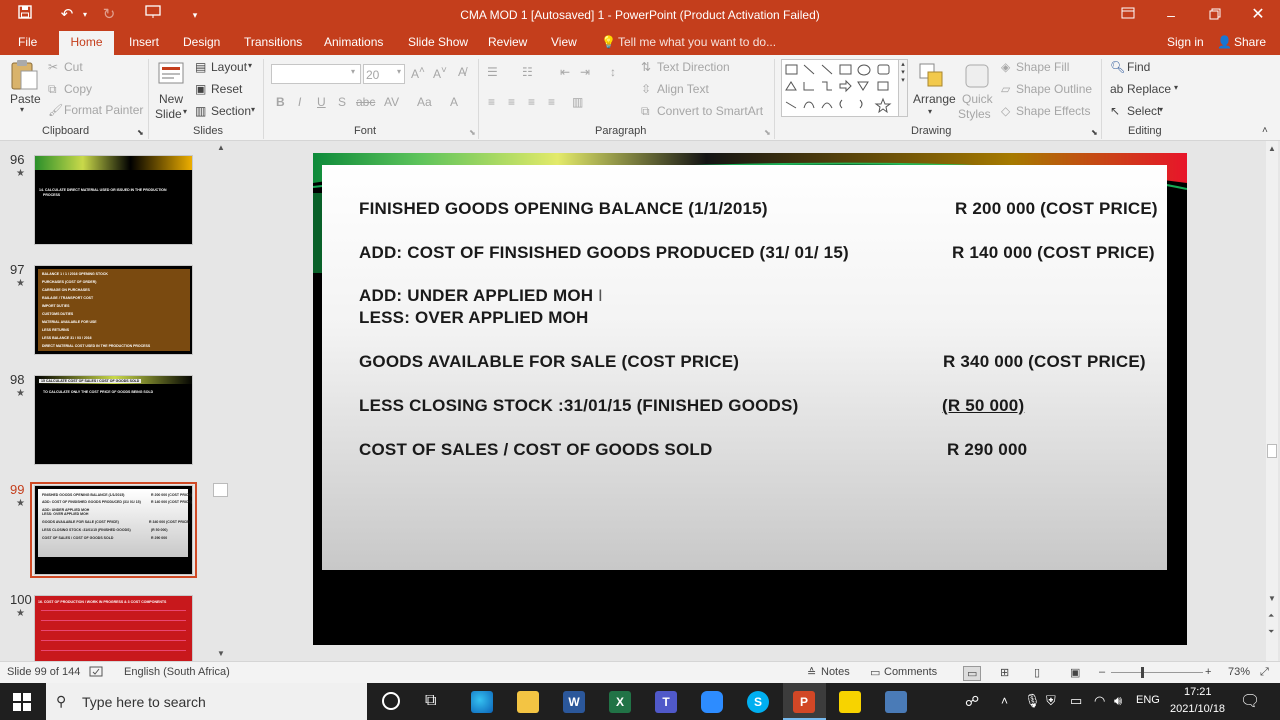 The height and width of the screenshot is (720, 1280). Describe the element at coordinates (353, 71) in the screenshot. I see `font-name-dropdown-icon: ▾` at that location.